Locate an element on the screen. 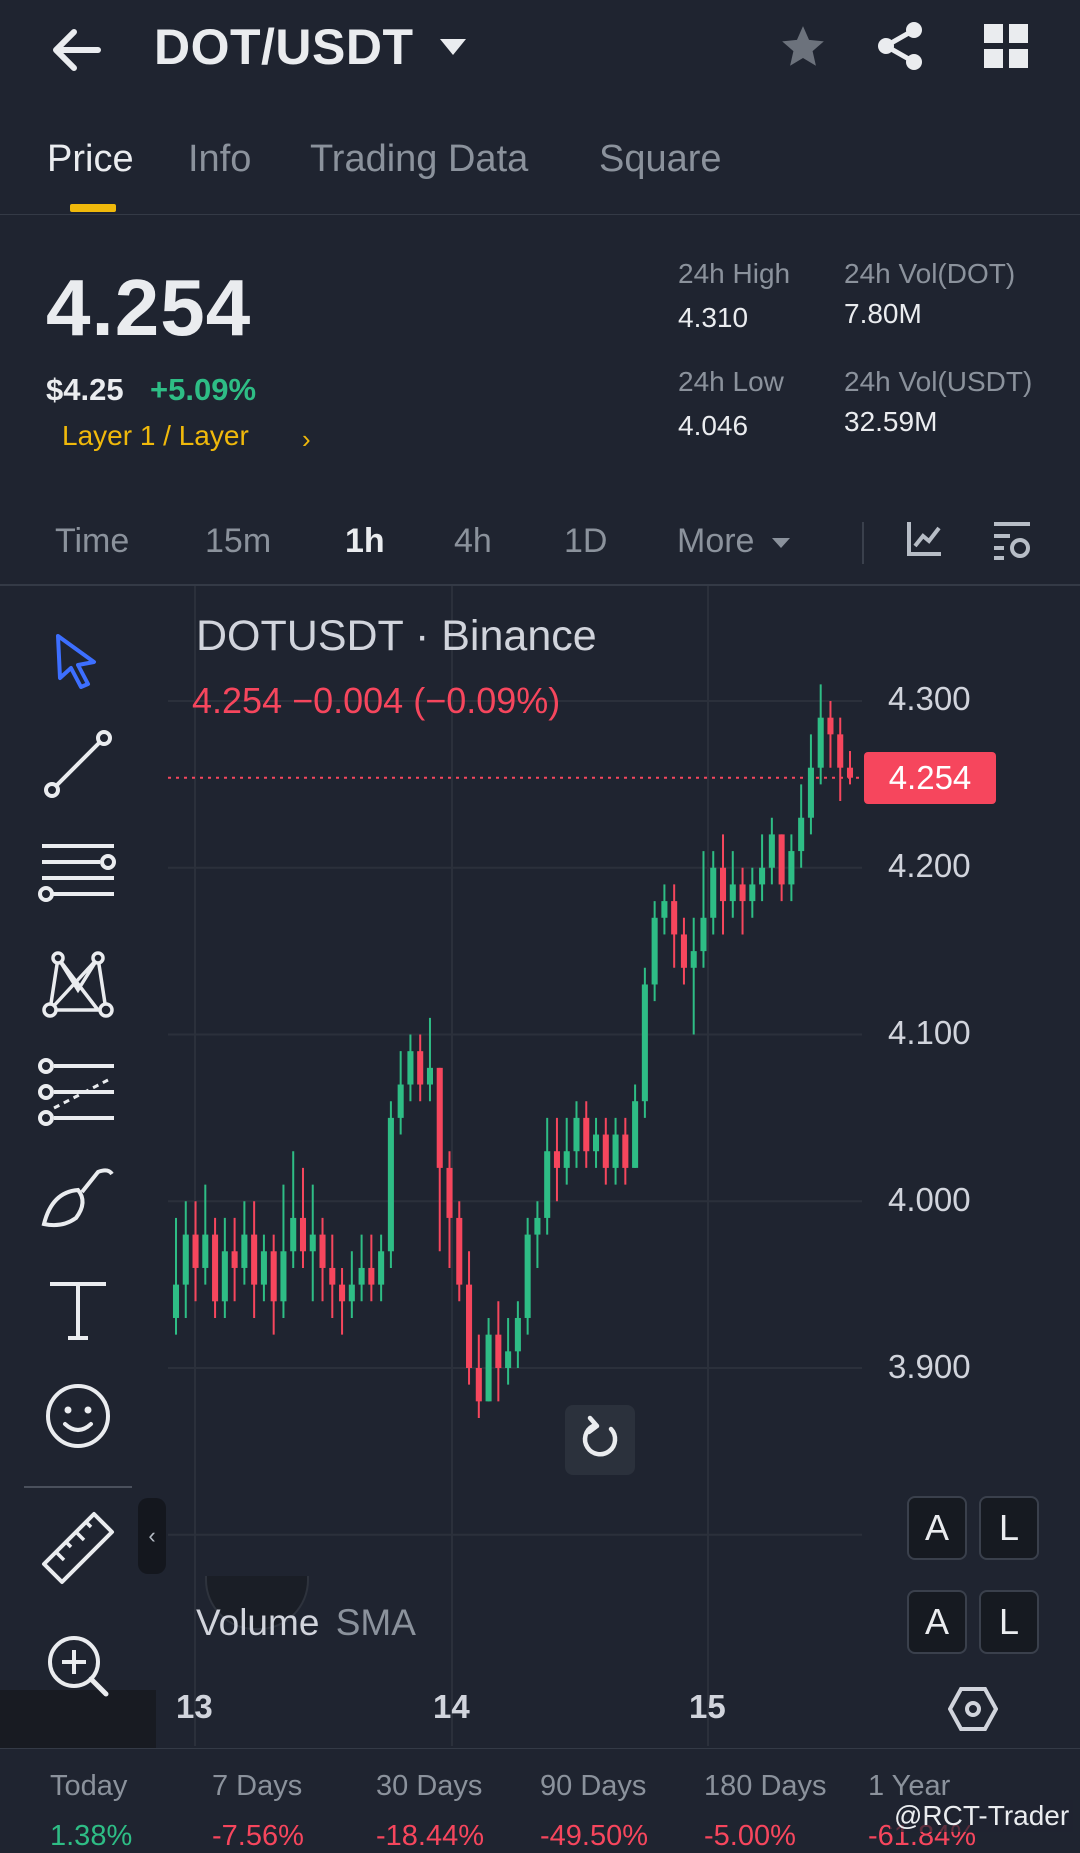 Image resolution: width=1080 pixels, height=1853 pixels. perf-label-today: Today is located at coordinates (89, 1786).